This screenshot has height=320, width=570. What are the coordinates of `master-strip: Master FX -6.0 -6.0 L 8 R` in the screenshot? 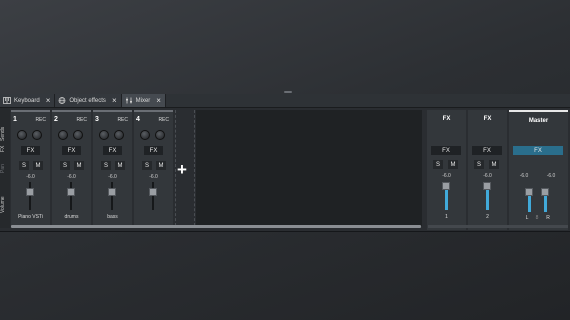 It's located at (538, 170).